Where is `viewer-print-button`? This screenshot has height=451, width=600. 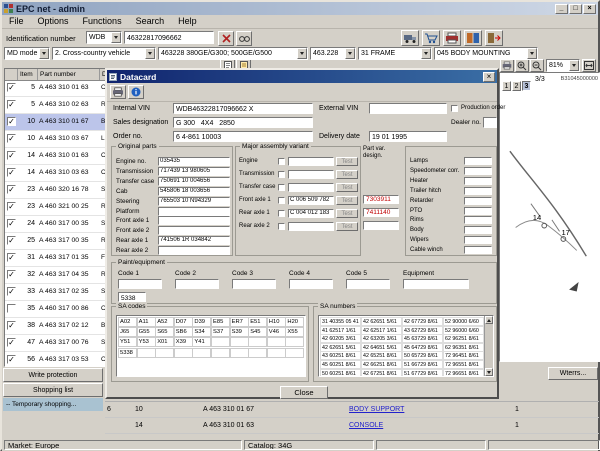
viewer-print-button is located at coordinates (507, 65).